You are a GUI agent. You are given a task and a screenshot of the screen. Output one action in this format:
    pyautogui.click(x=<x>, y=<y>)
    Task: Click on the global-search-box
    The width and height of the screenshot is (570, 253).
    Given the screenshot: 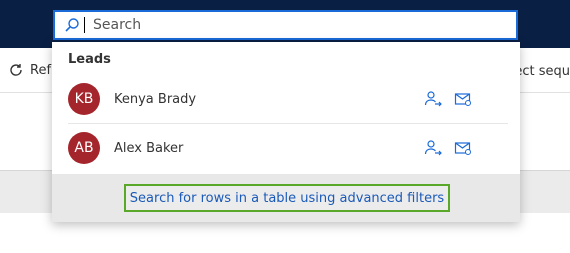 What is the action you would take?
    pyautogui.click(x=285, y=25)
    